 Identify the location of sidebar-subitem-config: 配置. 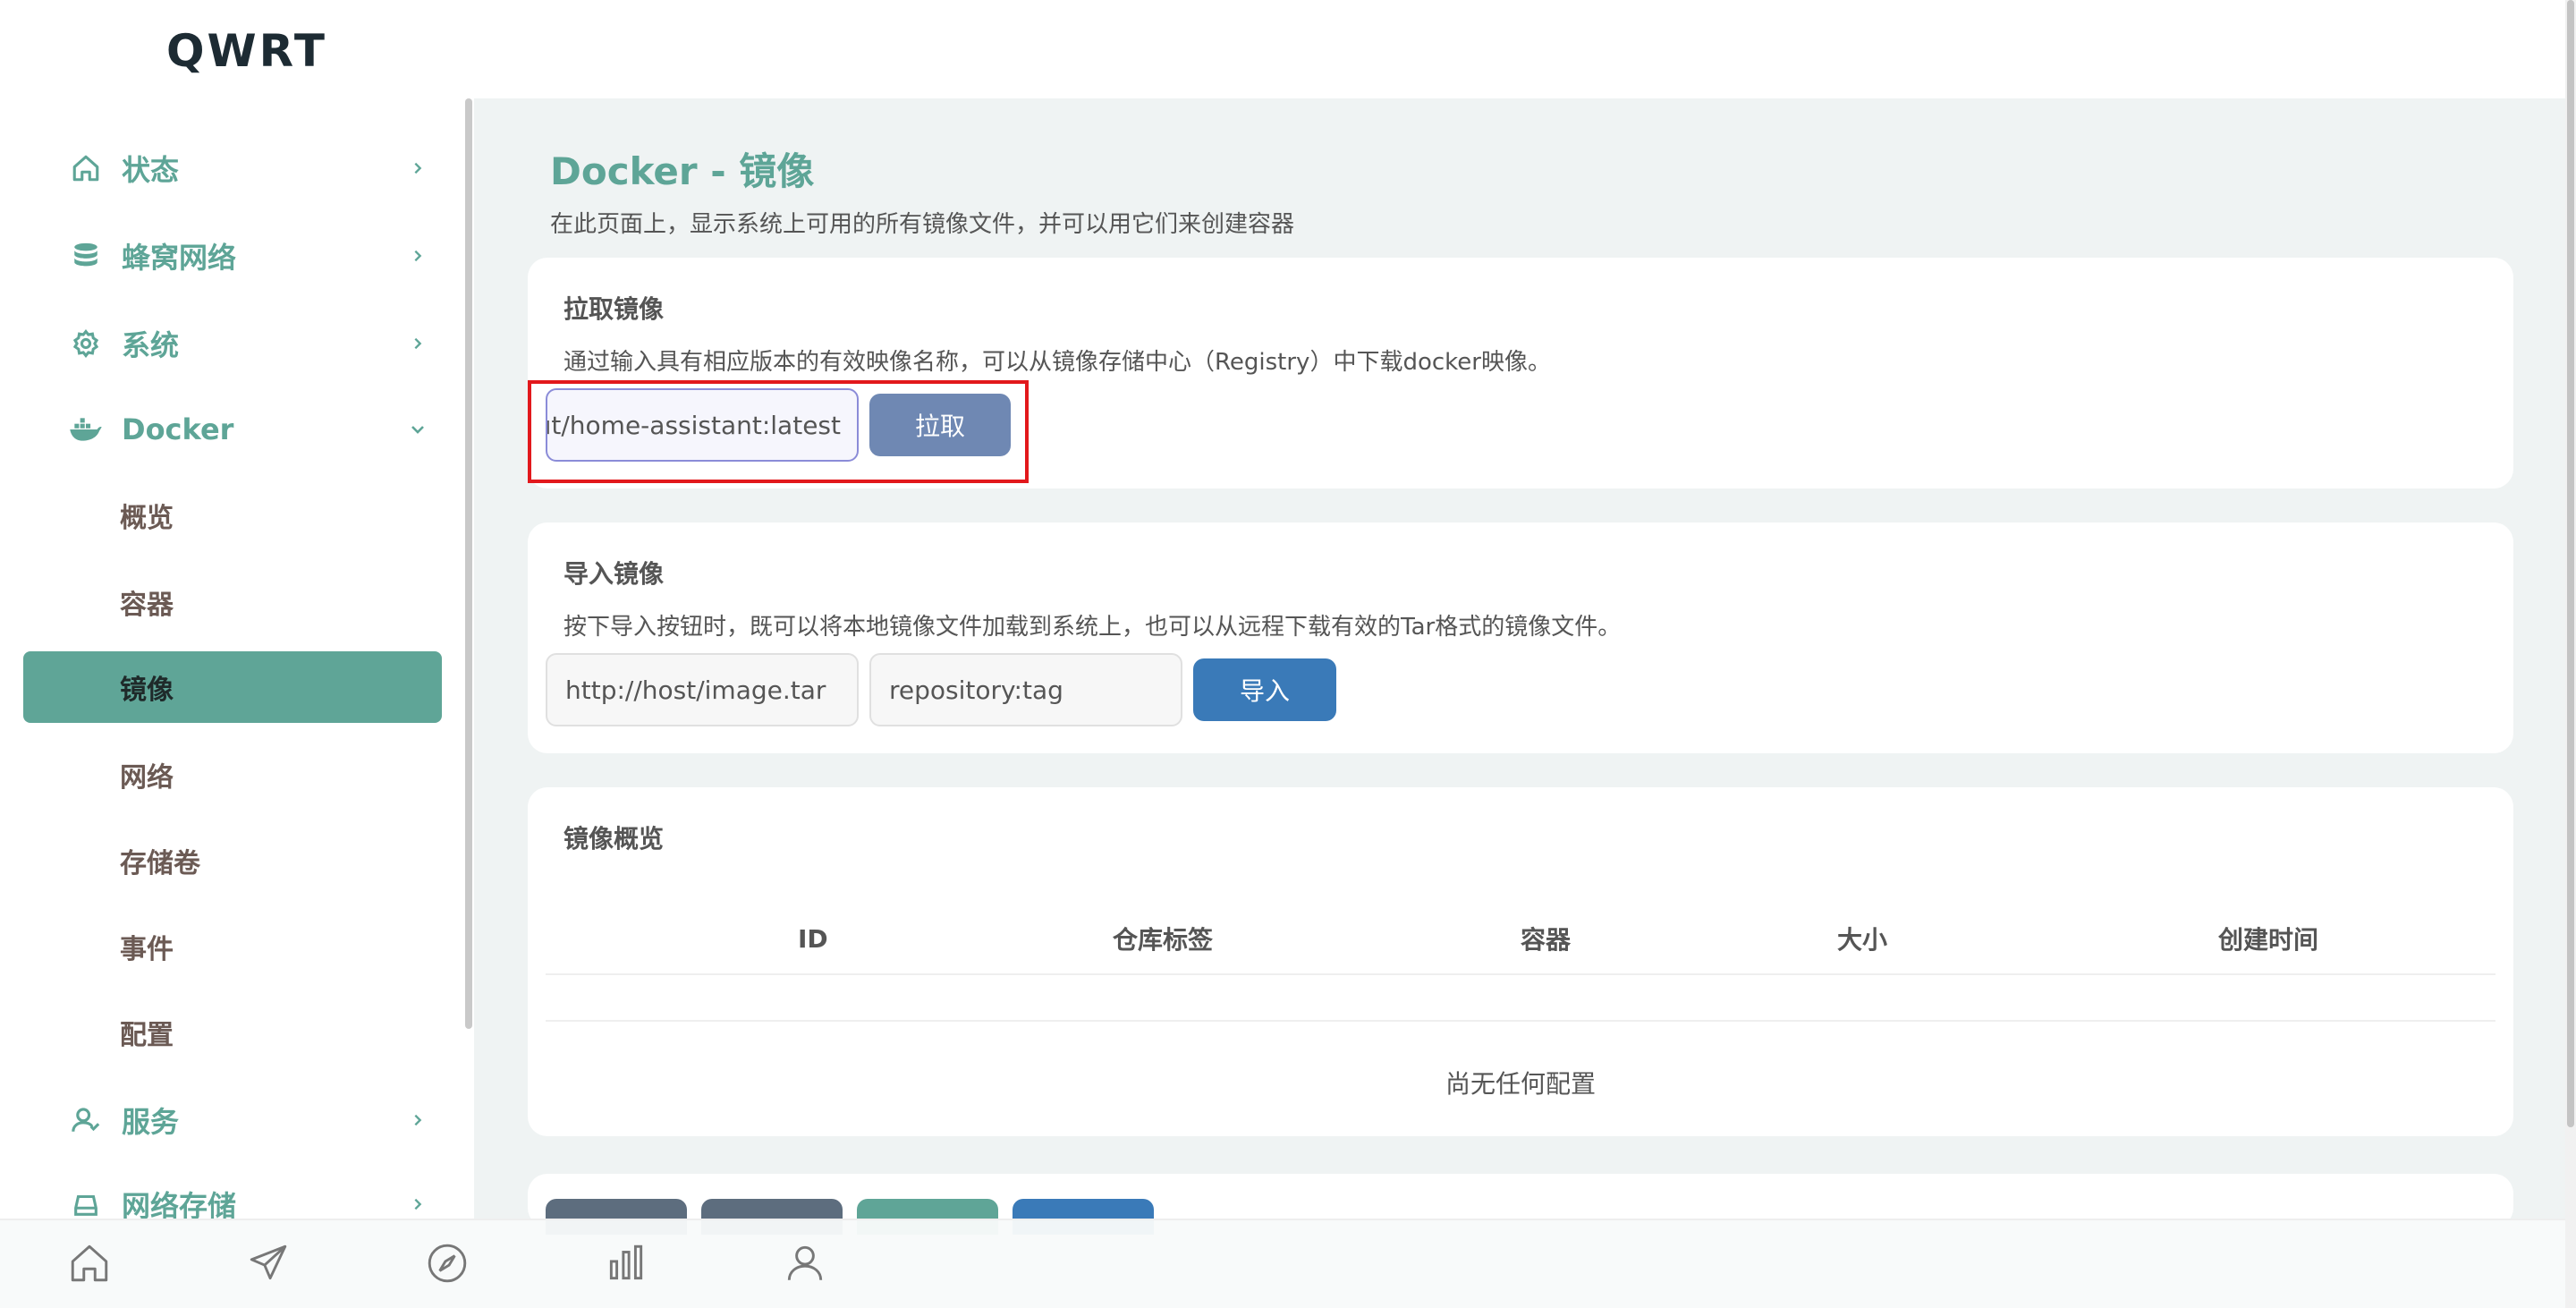
(232, 1032).